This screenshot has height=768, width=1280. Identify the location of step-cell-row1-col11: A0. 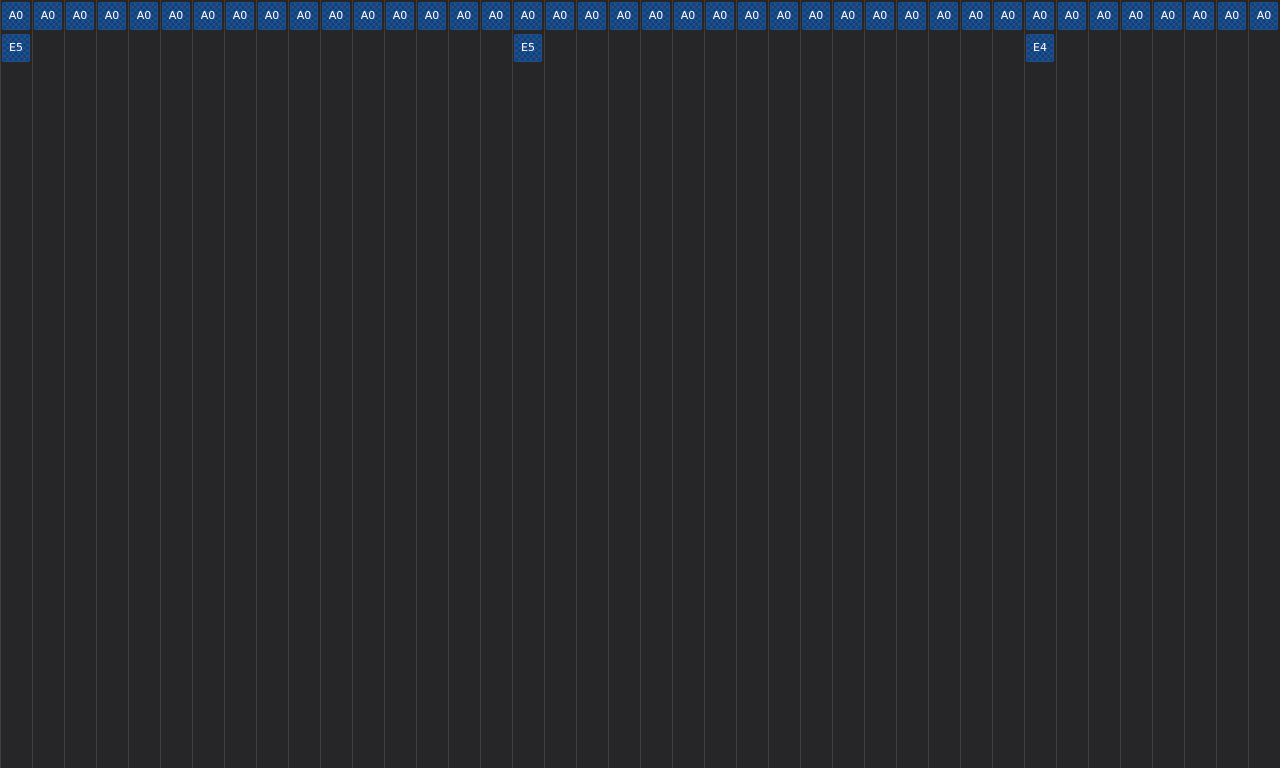
(336, 16).